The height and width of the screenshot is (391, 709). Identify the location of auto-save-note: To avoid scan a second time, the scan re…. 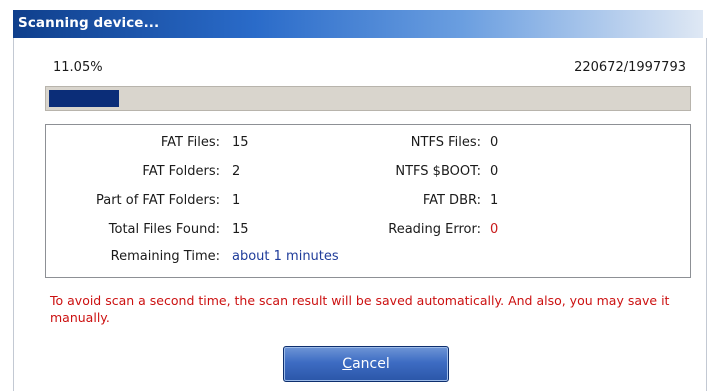
(360, 309).